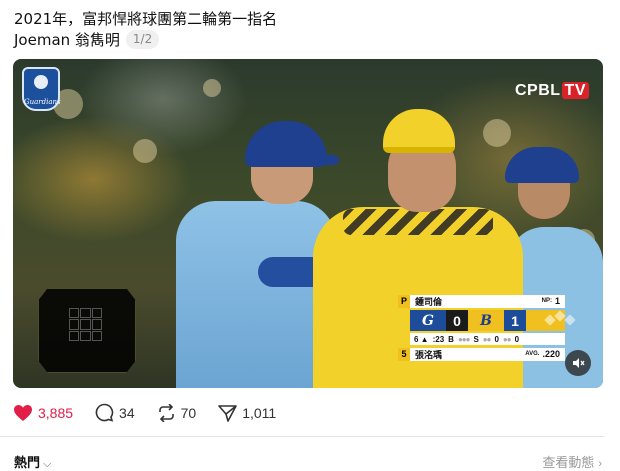  Describe the element at coordinates (481, 354) in the screenshot. I see `batter-row: 5 張洺瑀 AVG. .220` at that location.